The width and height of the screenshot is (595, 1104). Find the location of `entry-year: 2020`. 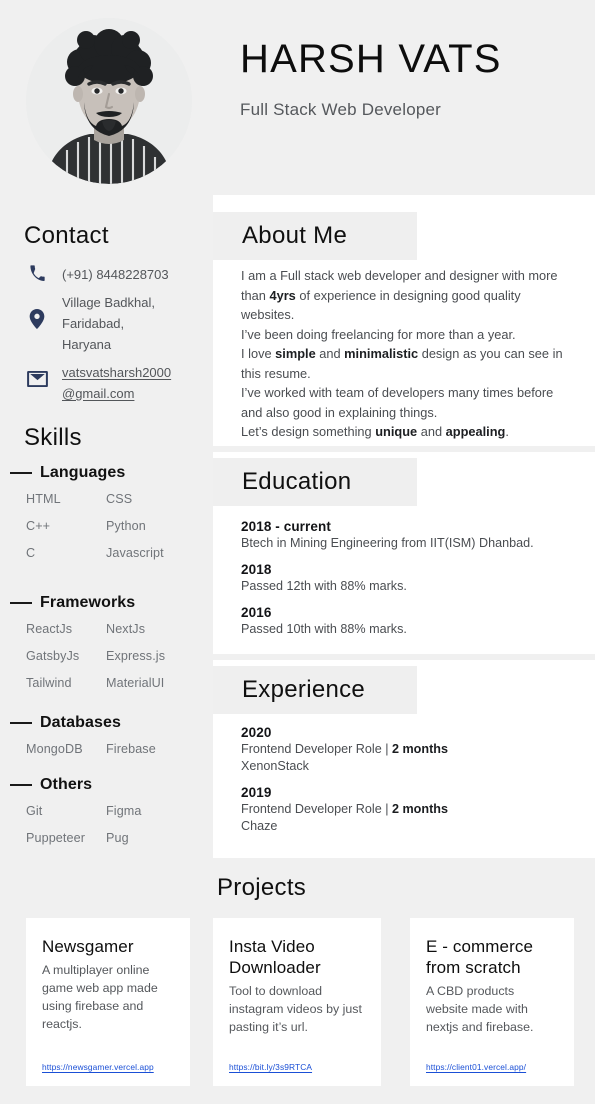

entry-year: 2020 is located at coordinates (256, 732).